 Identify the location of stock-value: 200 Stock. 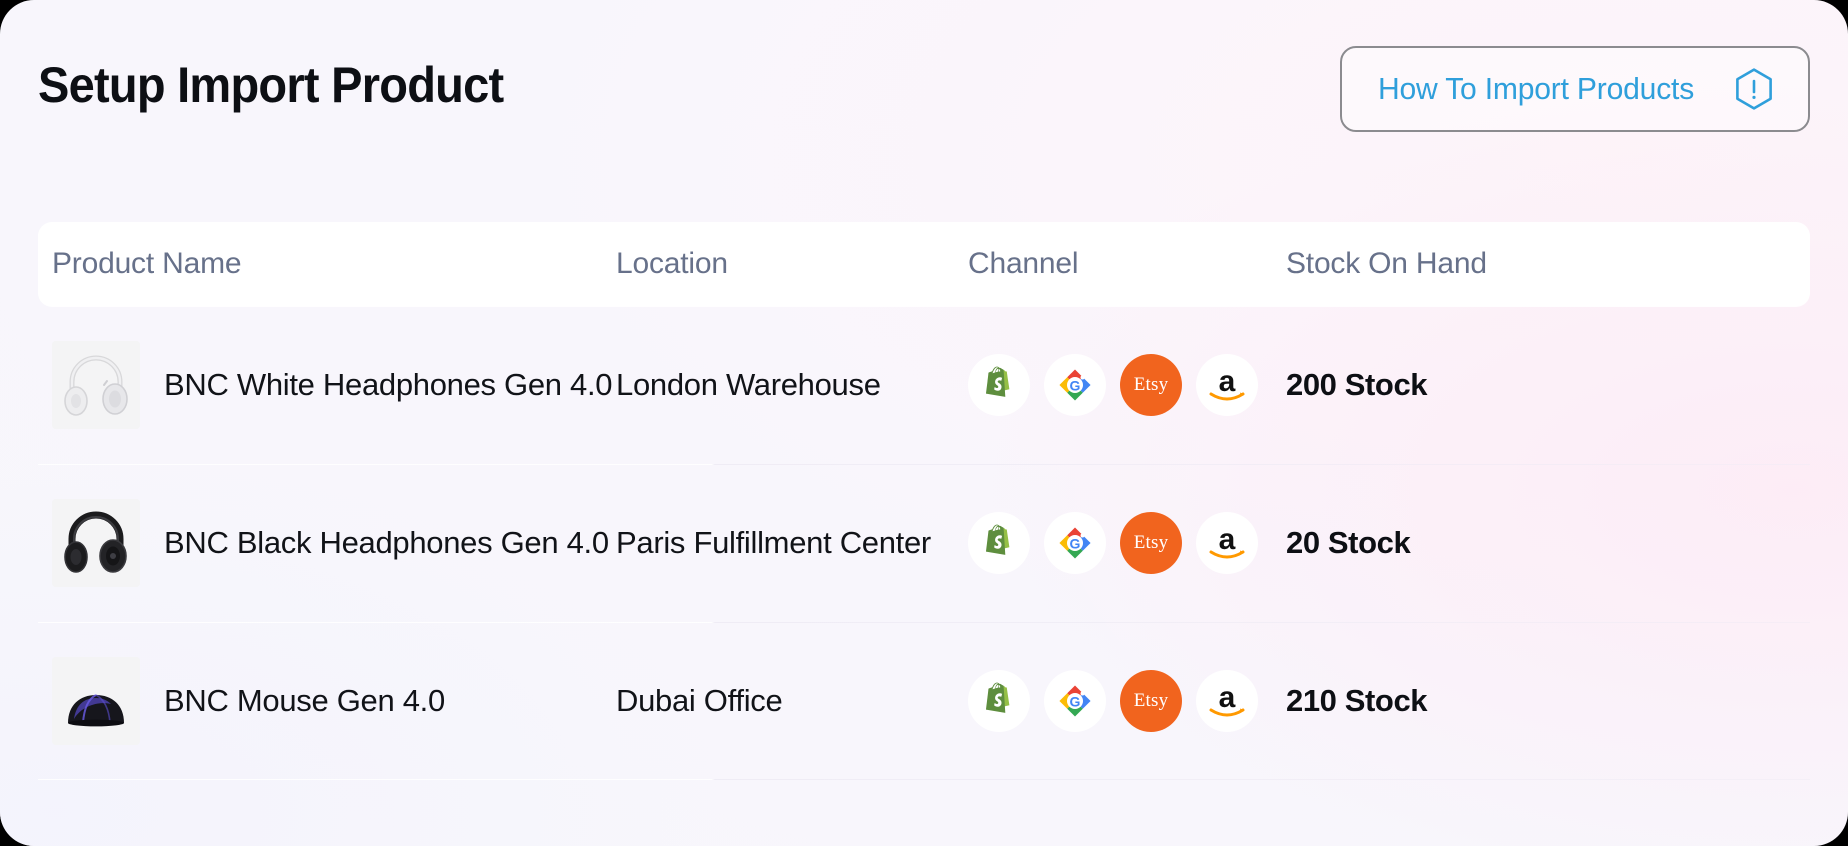
(1357, 384).